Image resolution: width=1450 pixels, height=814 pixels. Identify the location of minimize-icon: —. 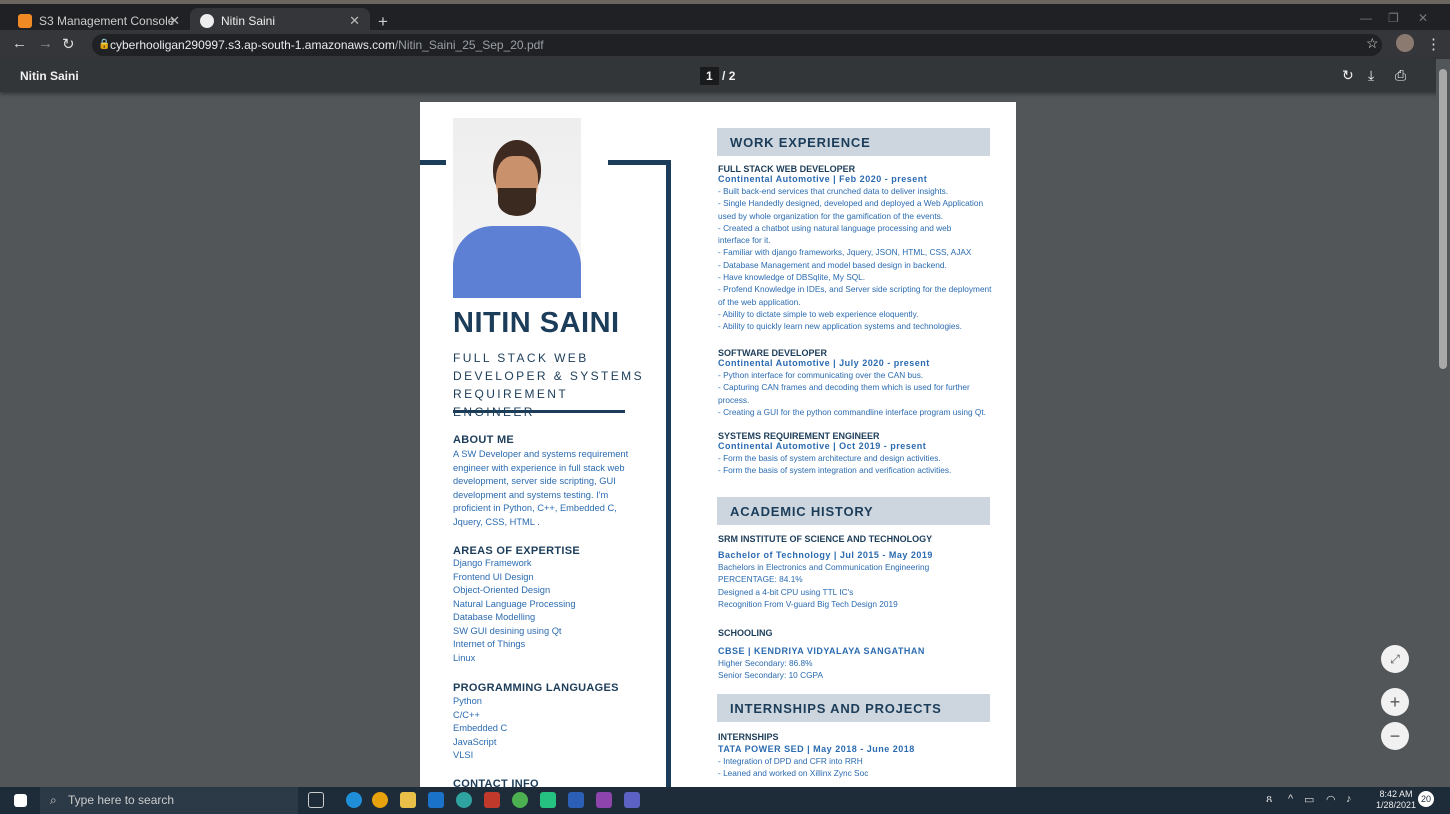
(1366, 18).